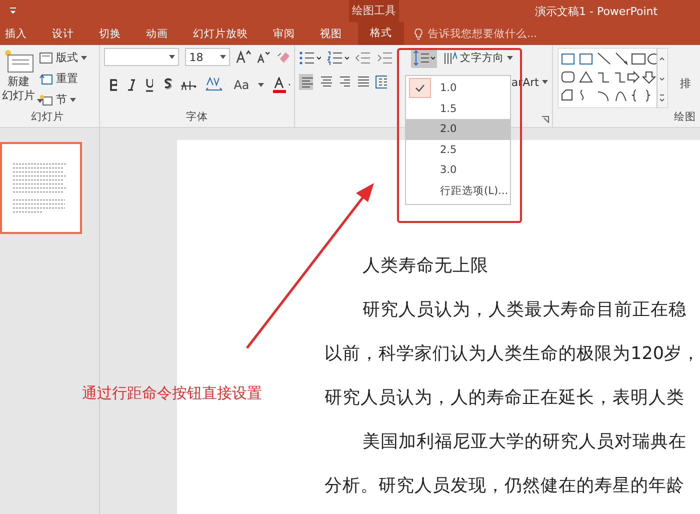 This screenshot has width=700, height=514. Describe the element at coordinates (13, 11) in the screenshot. I see `quick-access-icon` at that location.